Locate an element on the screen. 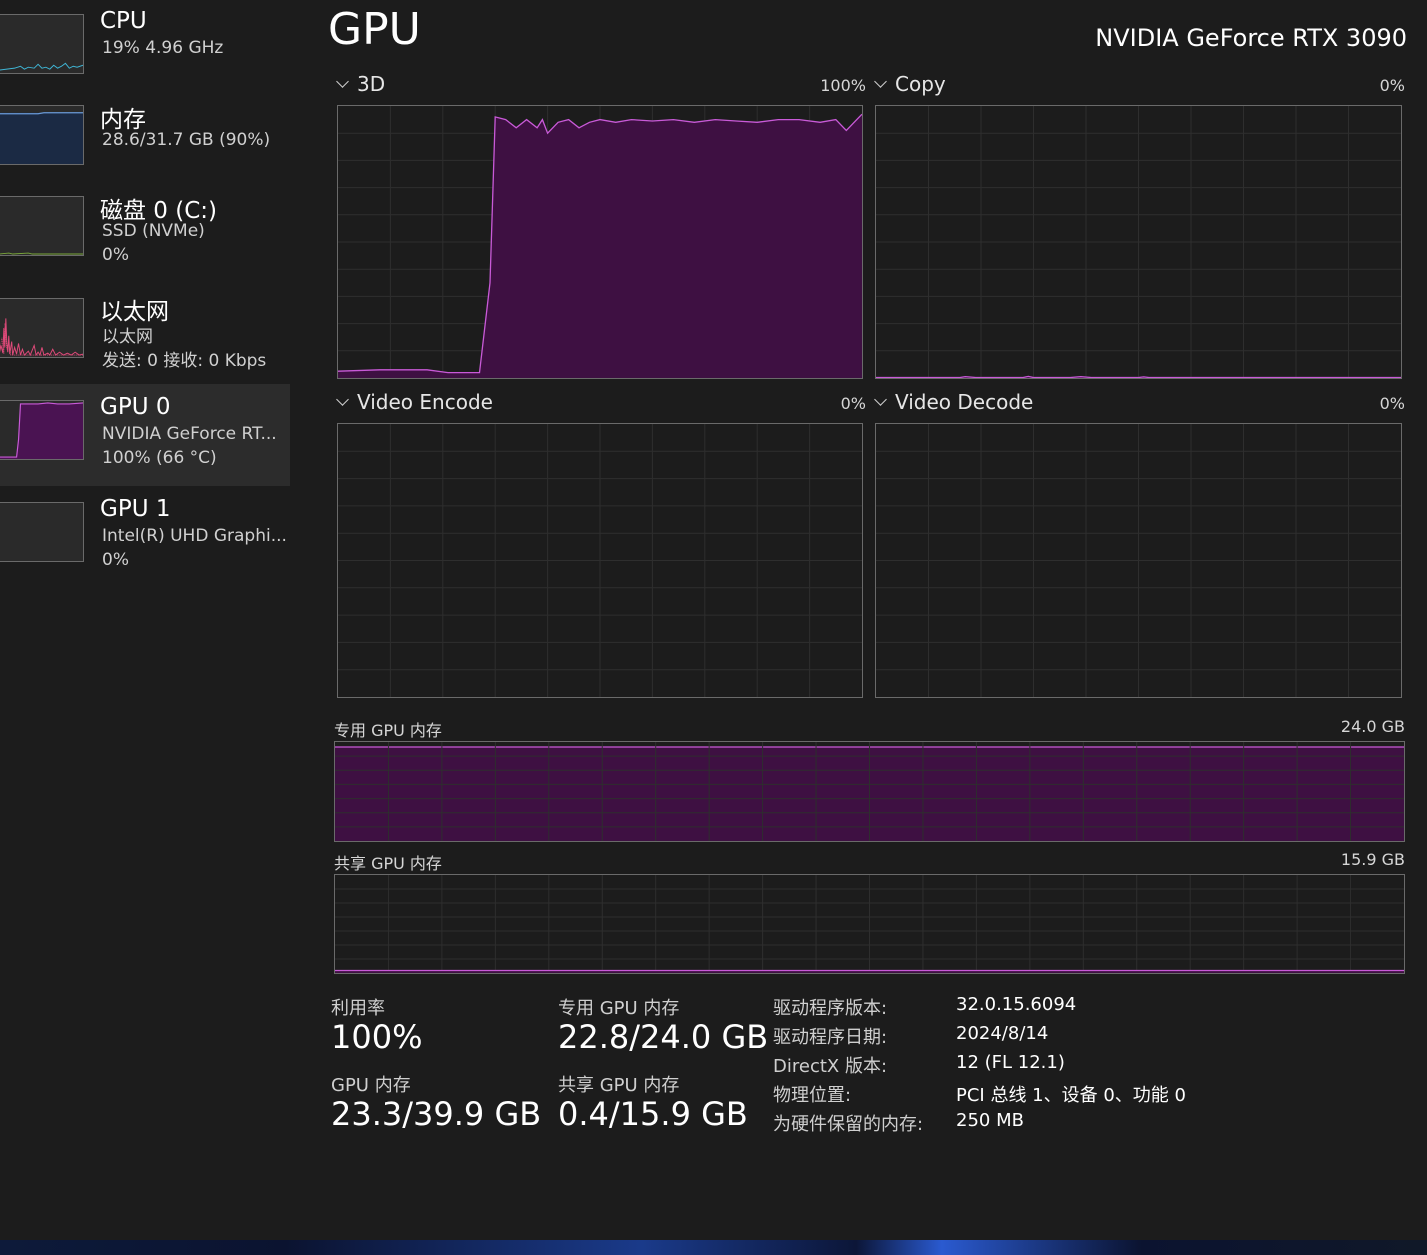 The image size is (1427, 1255). sidebar-item-gpu0: GPU 0 NVIDIA GeForce RT... 100% (66 °C) is located at coordinates (145, 435).